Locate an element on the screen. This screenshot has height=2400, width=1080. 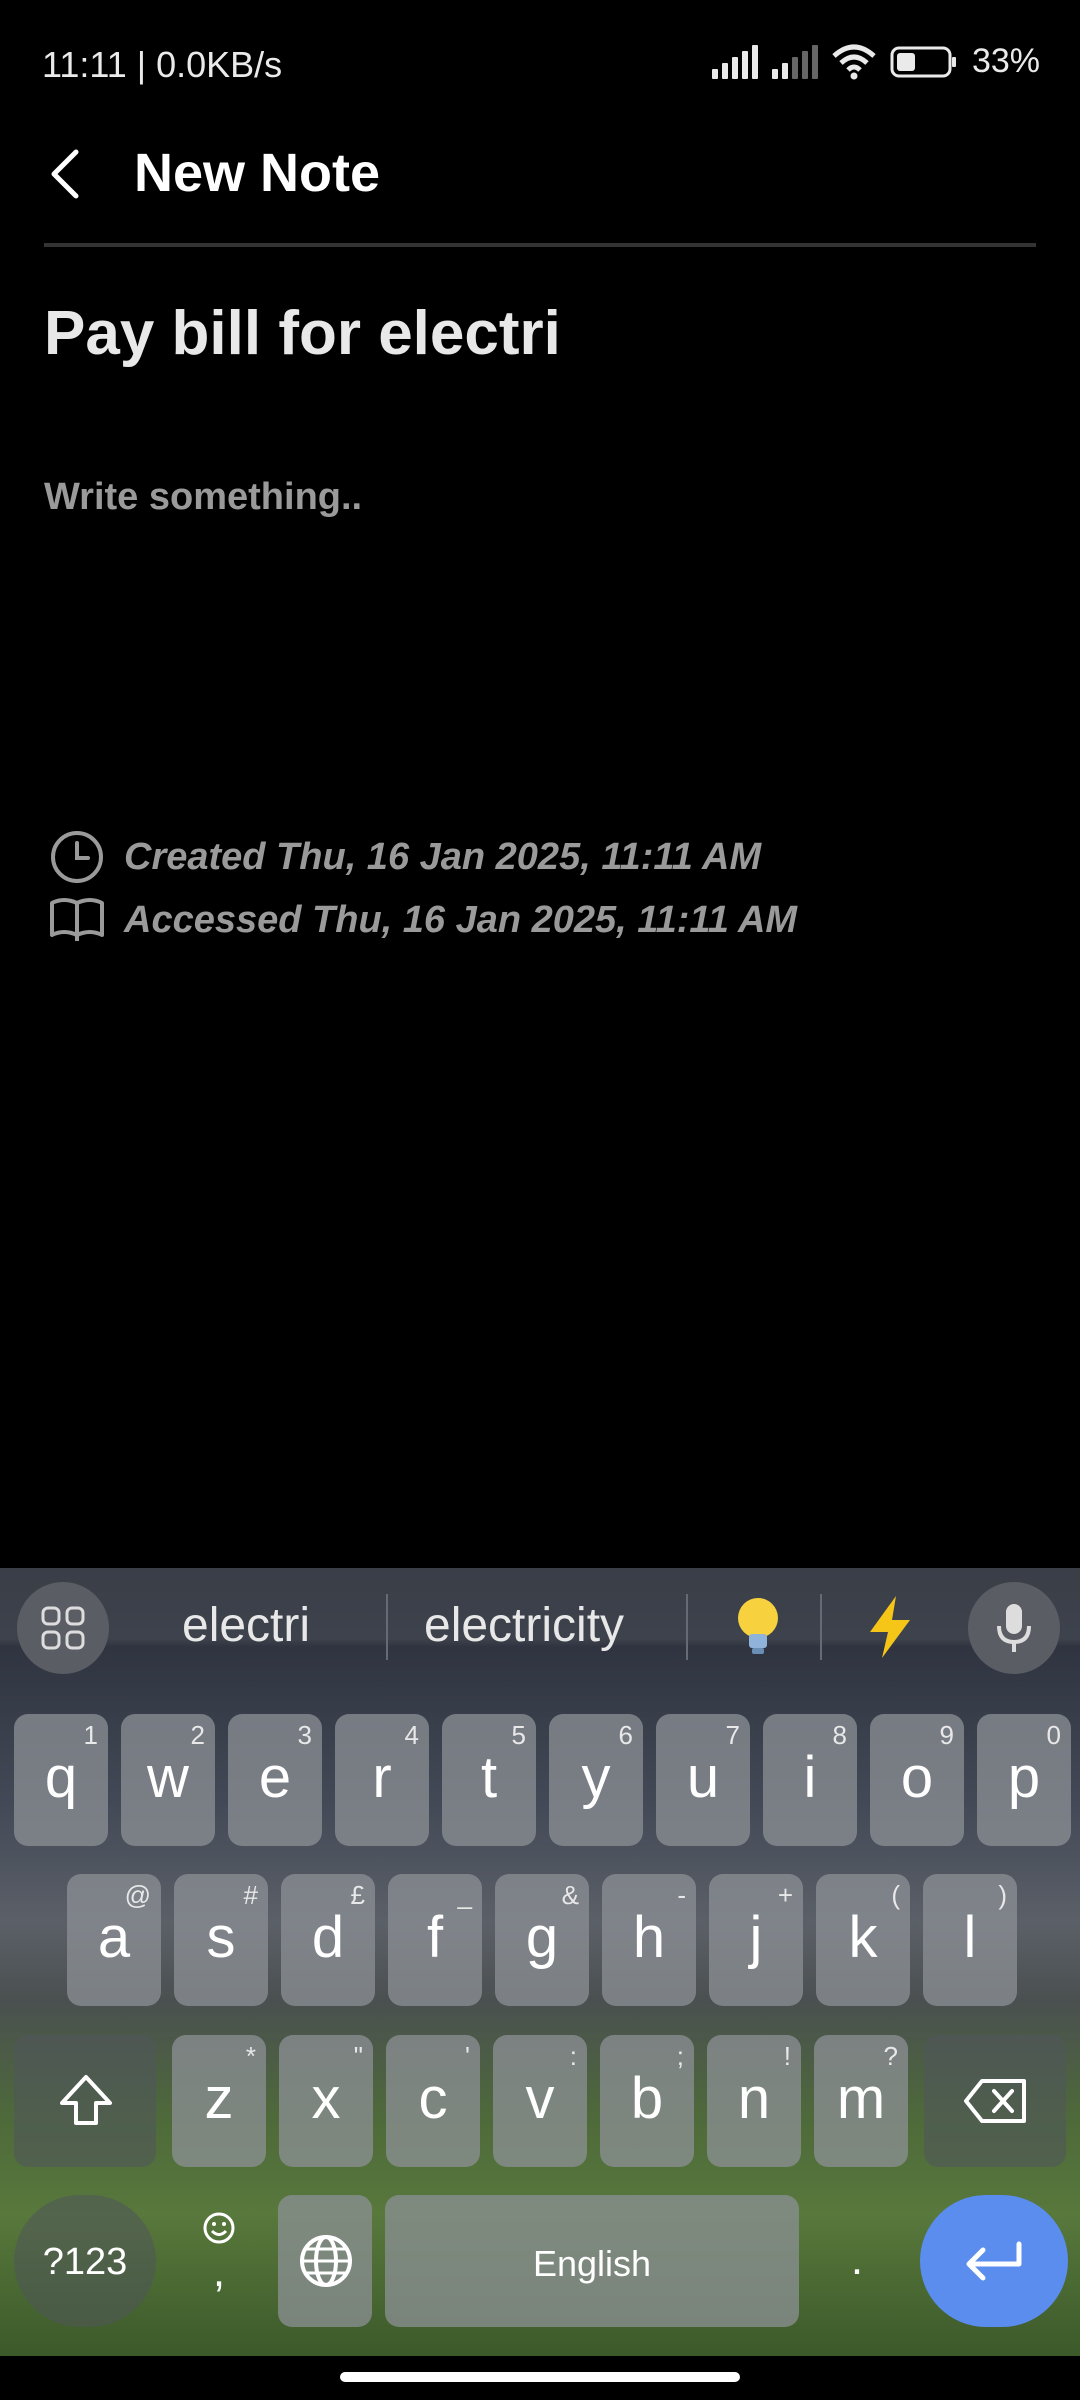
key-label: h is located at coordinates (649, 1937).